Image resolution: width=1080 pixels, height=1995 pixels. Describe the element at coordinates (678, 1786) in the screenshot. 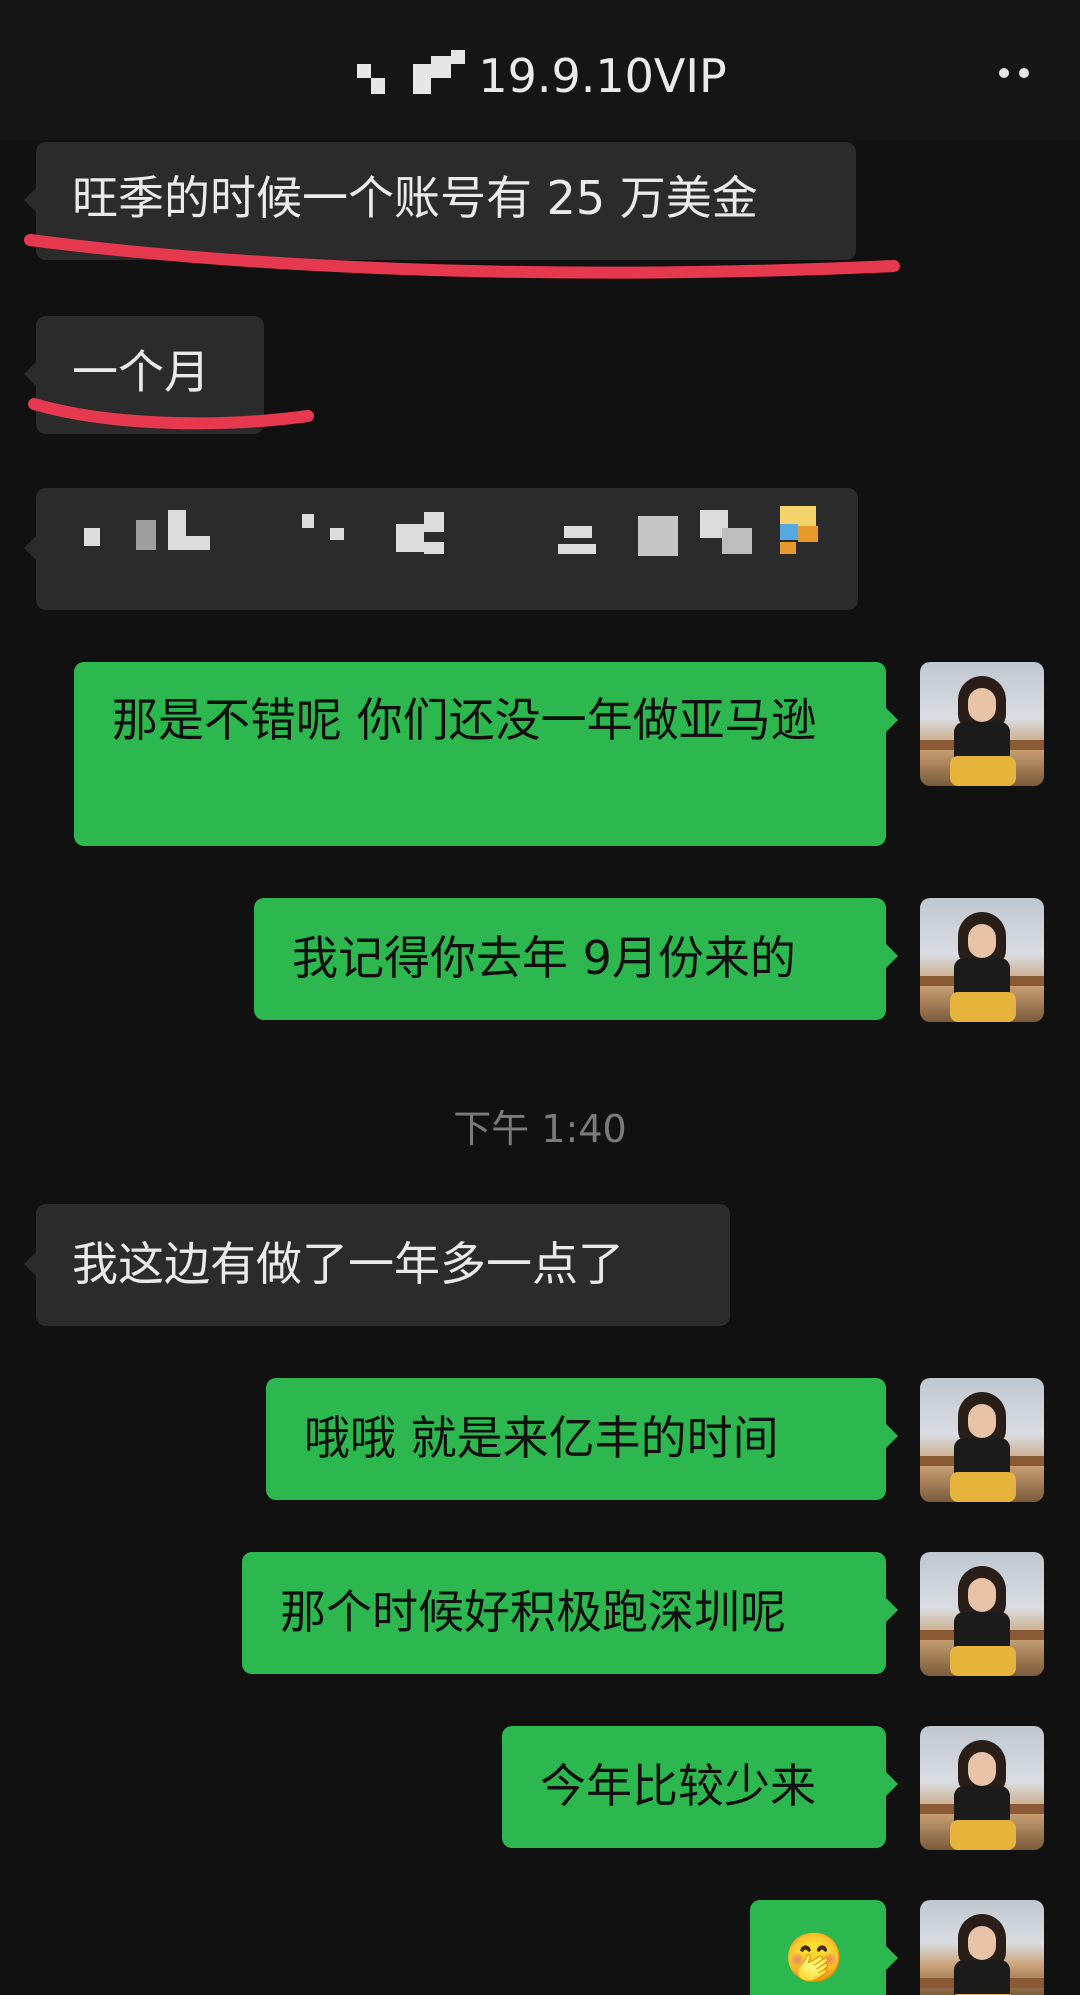

I see `message-text: 今年比较少来` at that location.